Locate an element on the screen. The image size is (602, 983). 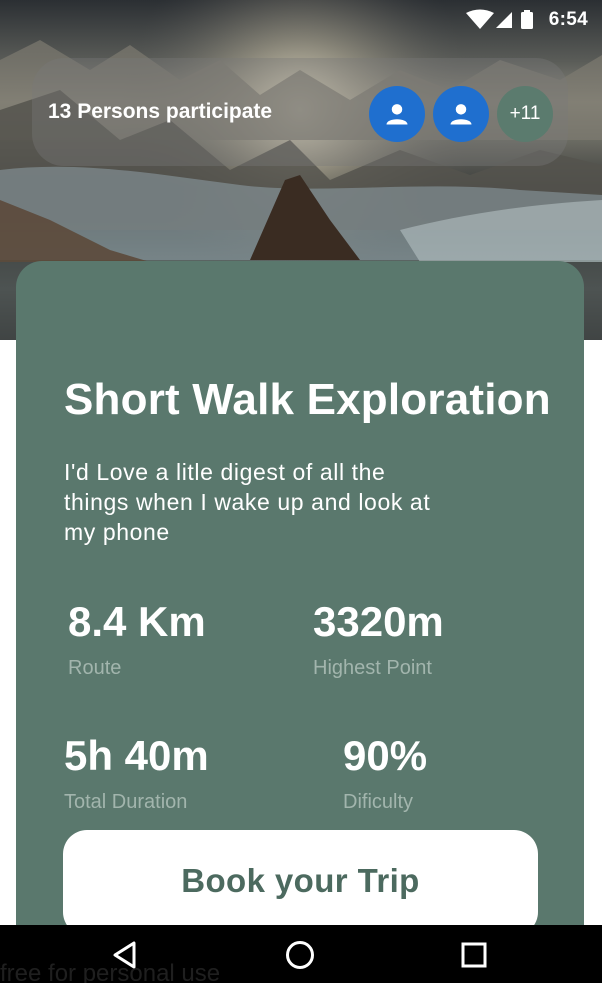
stat-route-label: Route is located at coordinates (95, 668).